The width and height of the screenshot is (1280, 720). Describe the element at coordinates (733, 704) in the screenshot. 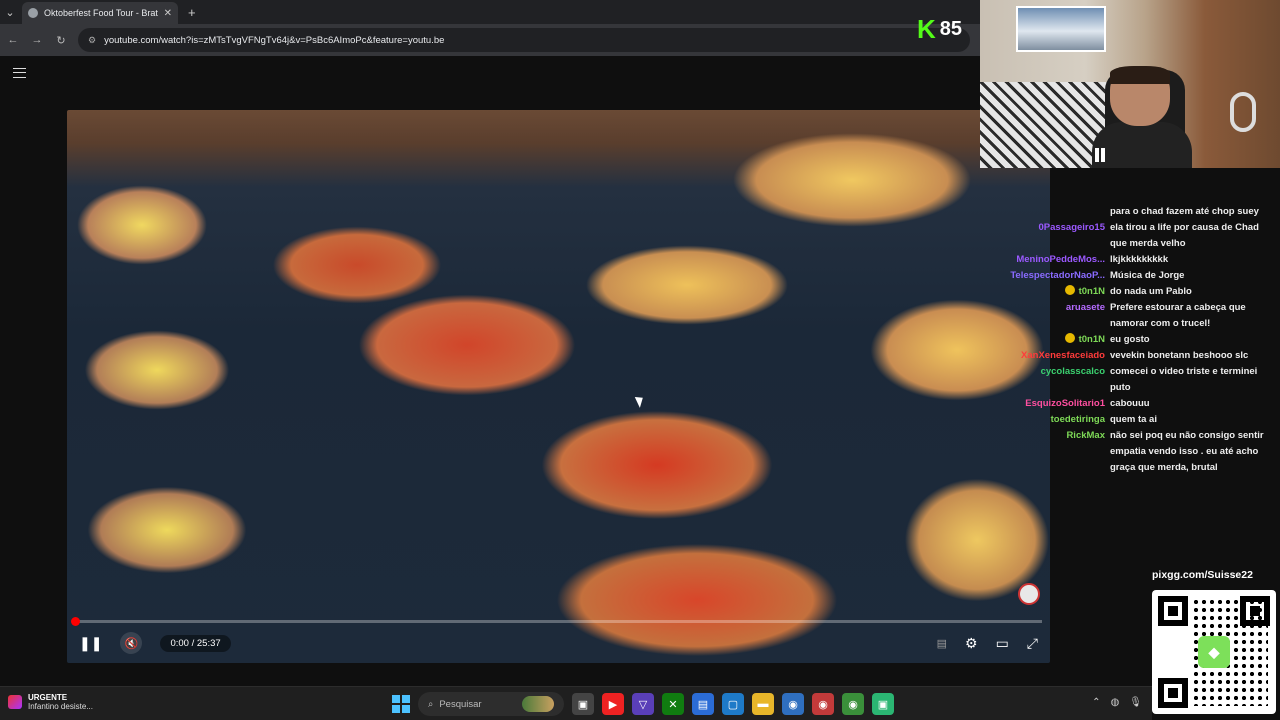

I see `monitor-app-icon: ▢` at that location.